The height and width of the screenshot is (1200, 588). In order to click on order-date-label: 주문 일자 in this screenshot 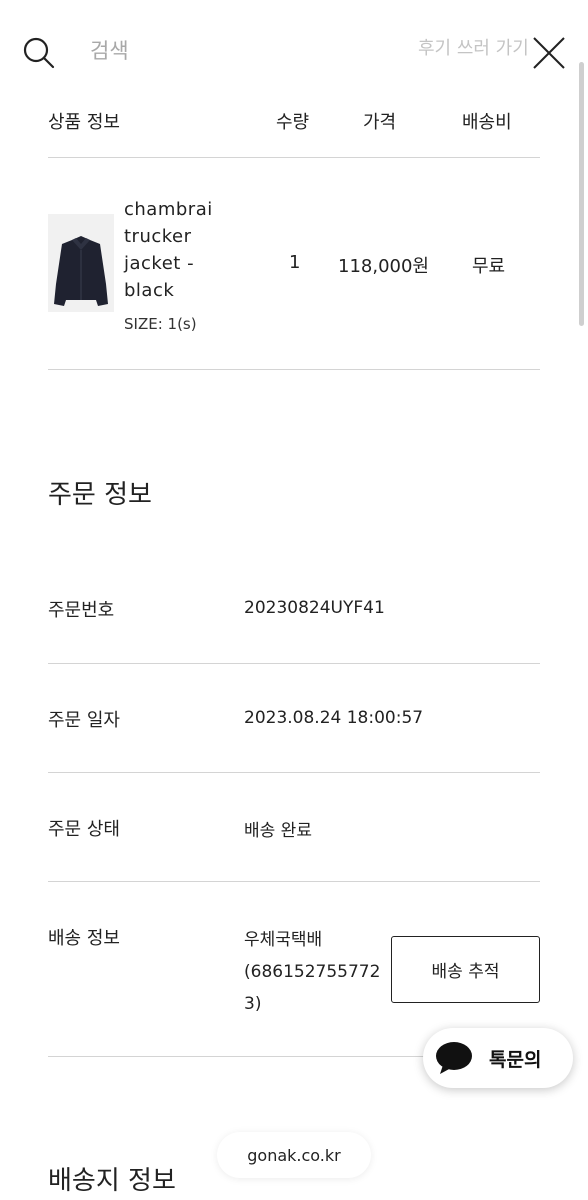, I will do `click(84, 720)`.